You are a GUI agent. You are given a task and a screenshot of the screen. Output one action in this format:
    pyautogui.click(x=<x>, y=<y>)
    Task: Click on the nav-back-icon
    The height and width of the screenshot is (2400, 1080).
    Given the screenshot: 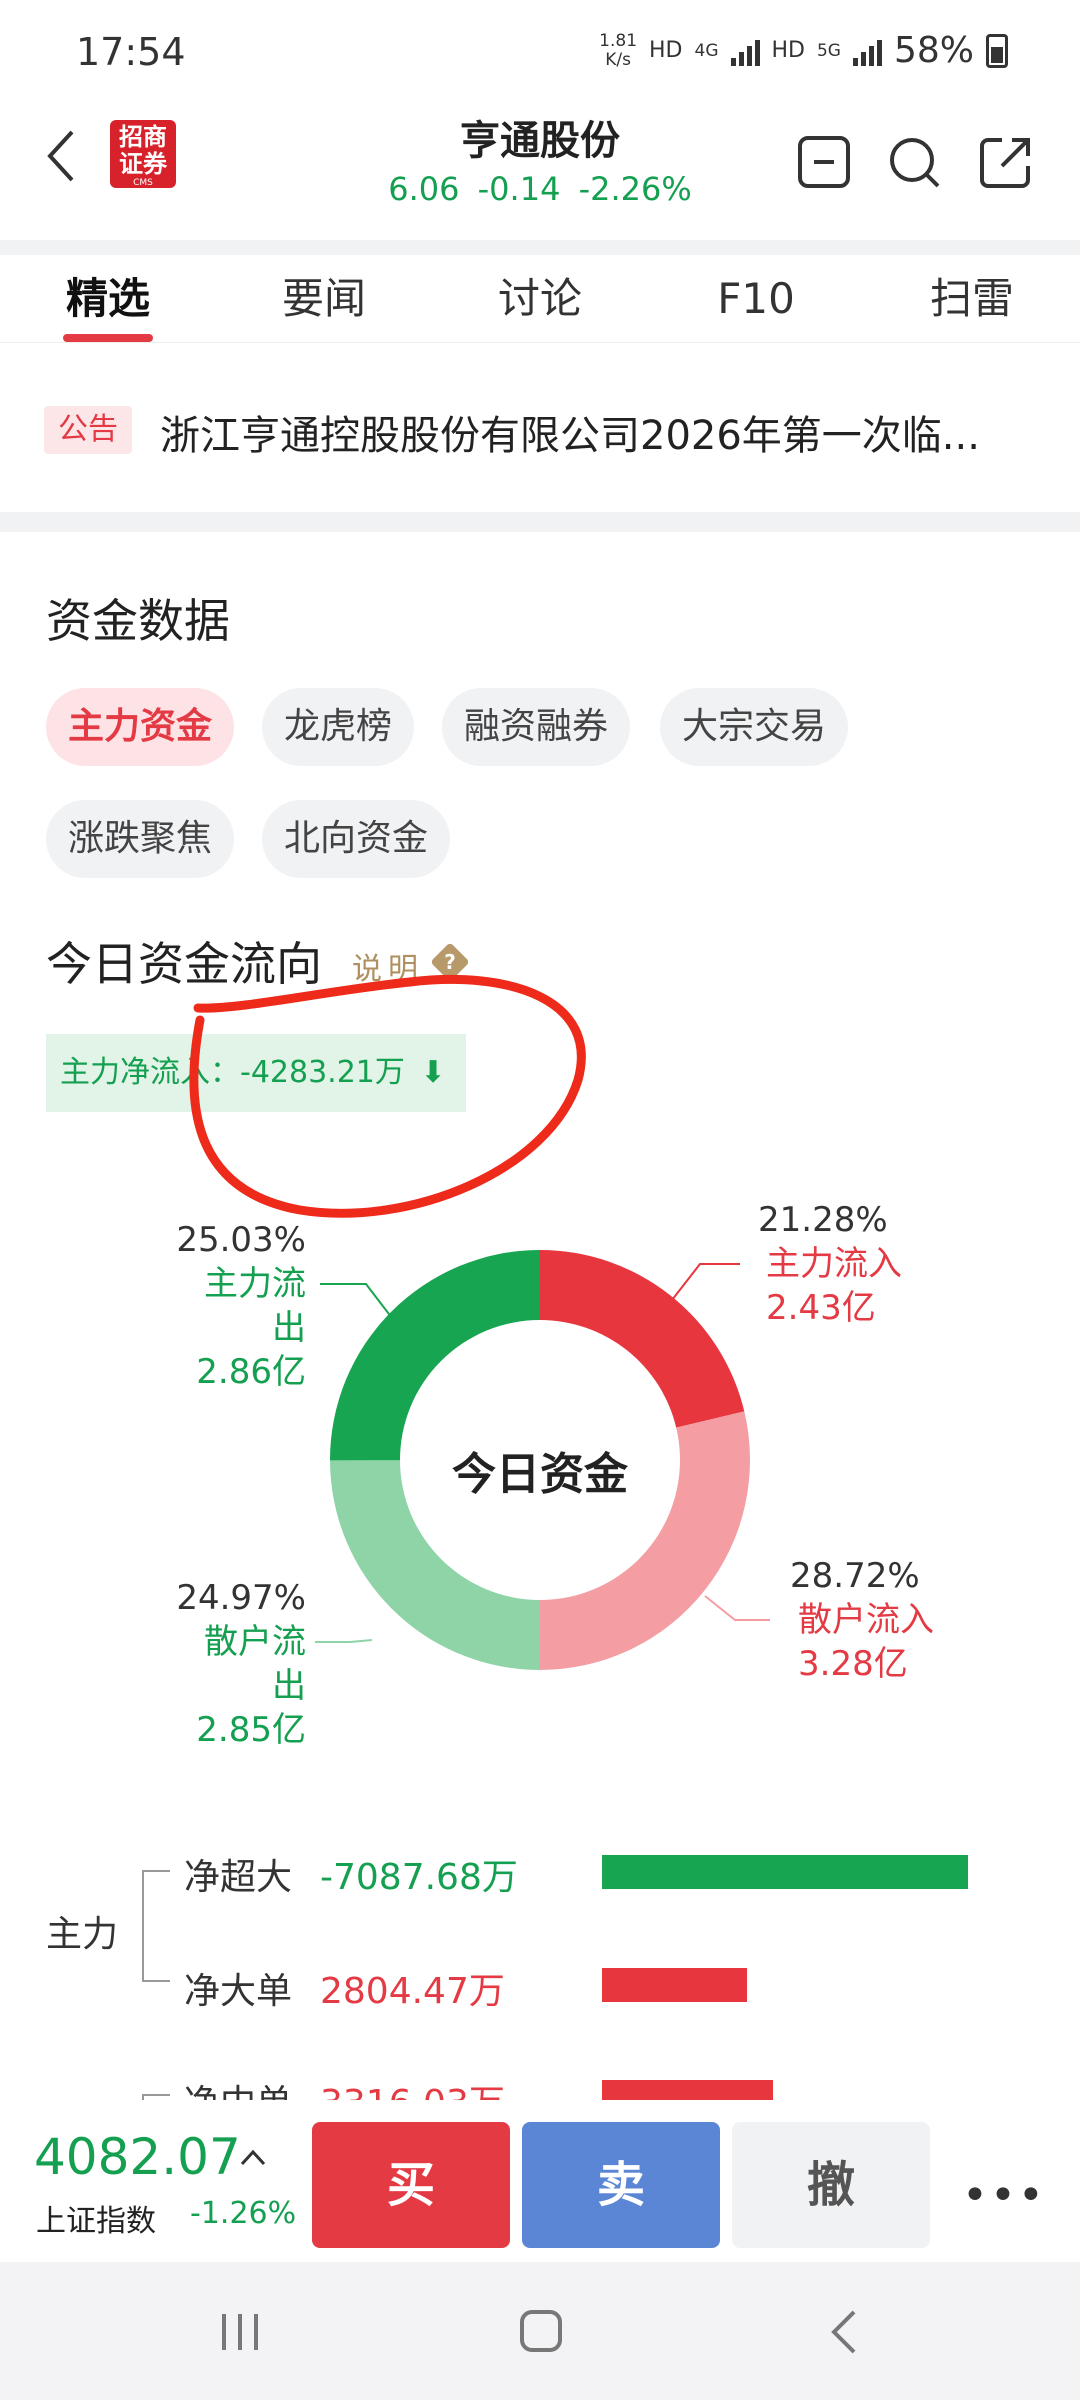 What is the action you would take?
    pyautogui.click(x=844, y=2332)
    